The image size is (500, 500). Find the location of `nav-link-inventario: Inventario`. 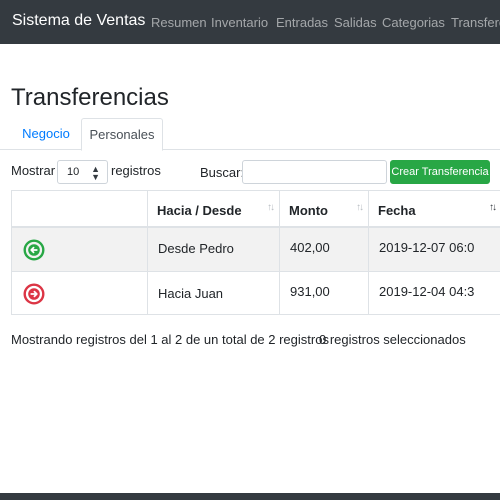

nav-link-inventario: Inventario is located at coordinates (239, 22).